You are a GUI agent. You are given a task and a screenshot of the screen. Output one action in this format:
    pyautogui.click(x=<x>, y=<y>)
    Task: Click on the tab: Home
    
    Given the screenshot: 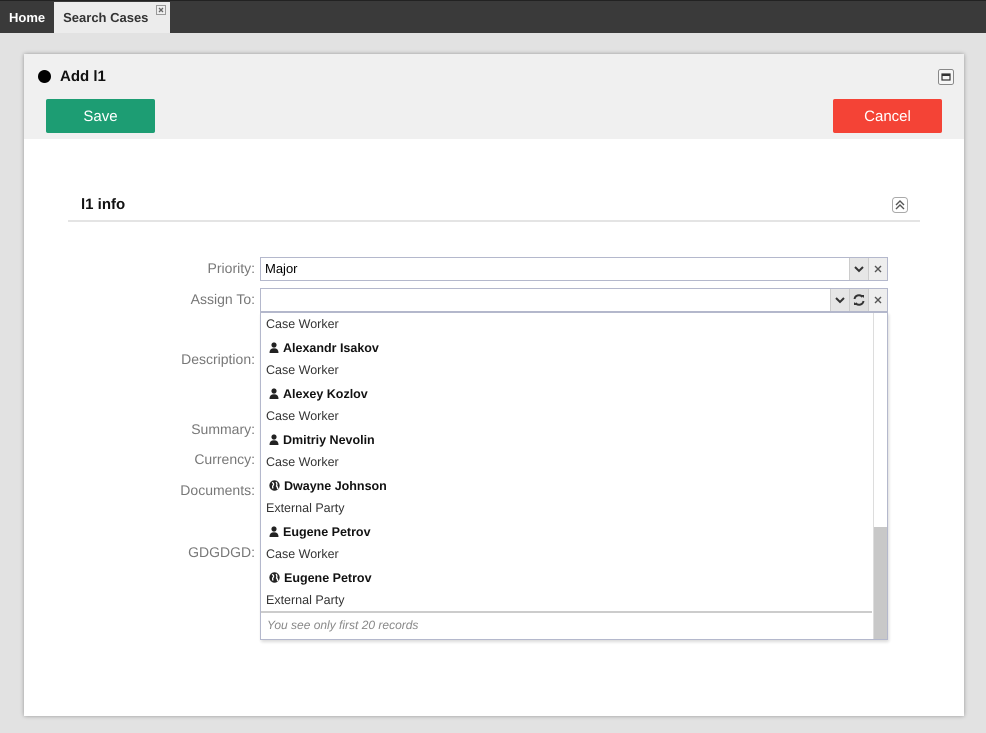 What is the action you would take?
    pyautogui.click(x=27, y=17)
    